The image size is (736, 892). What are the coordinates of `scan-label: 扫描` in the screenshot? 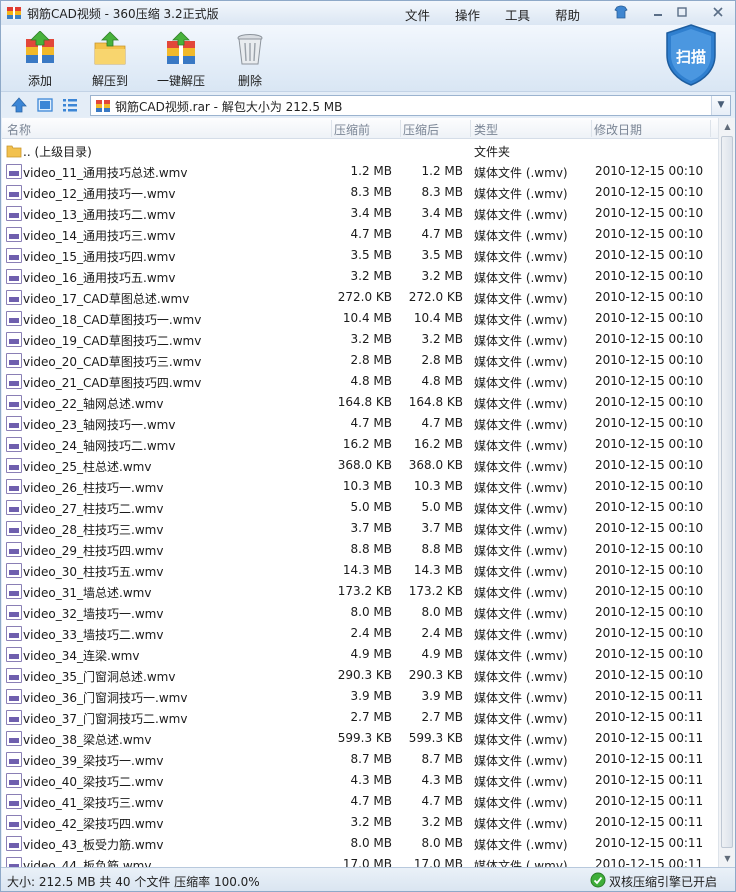 It's located at (690, 57).